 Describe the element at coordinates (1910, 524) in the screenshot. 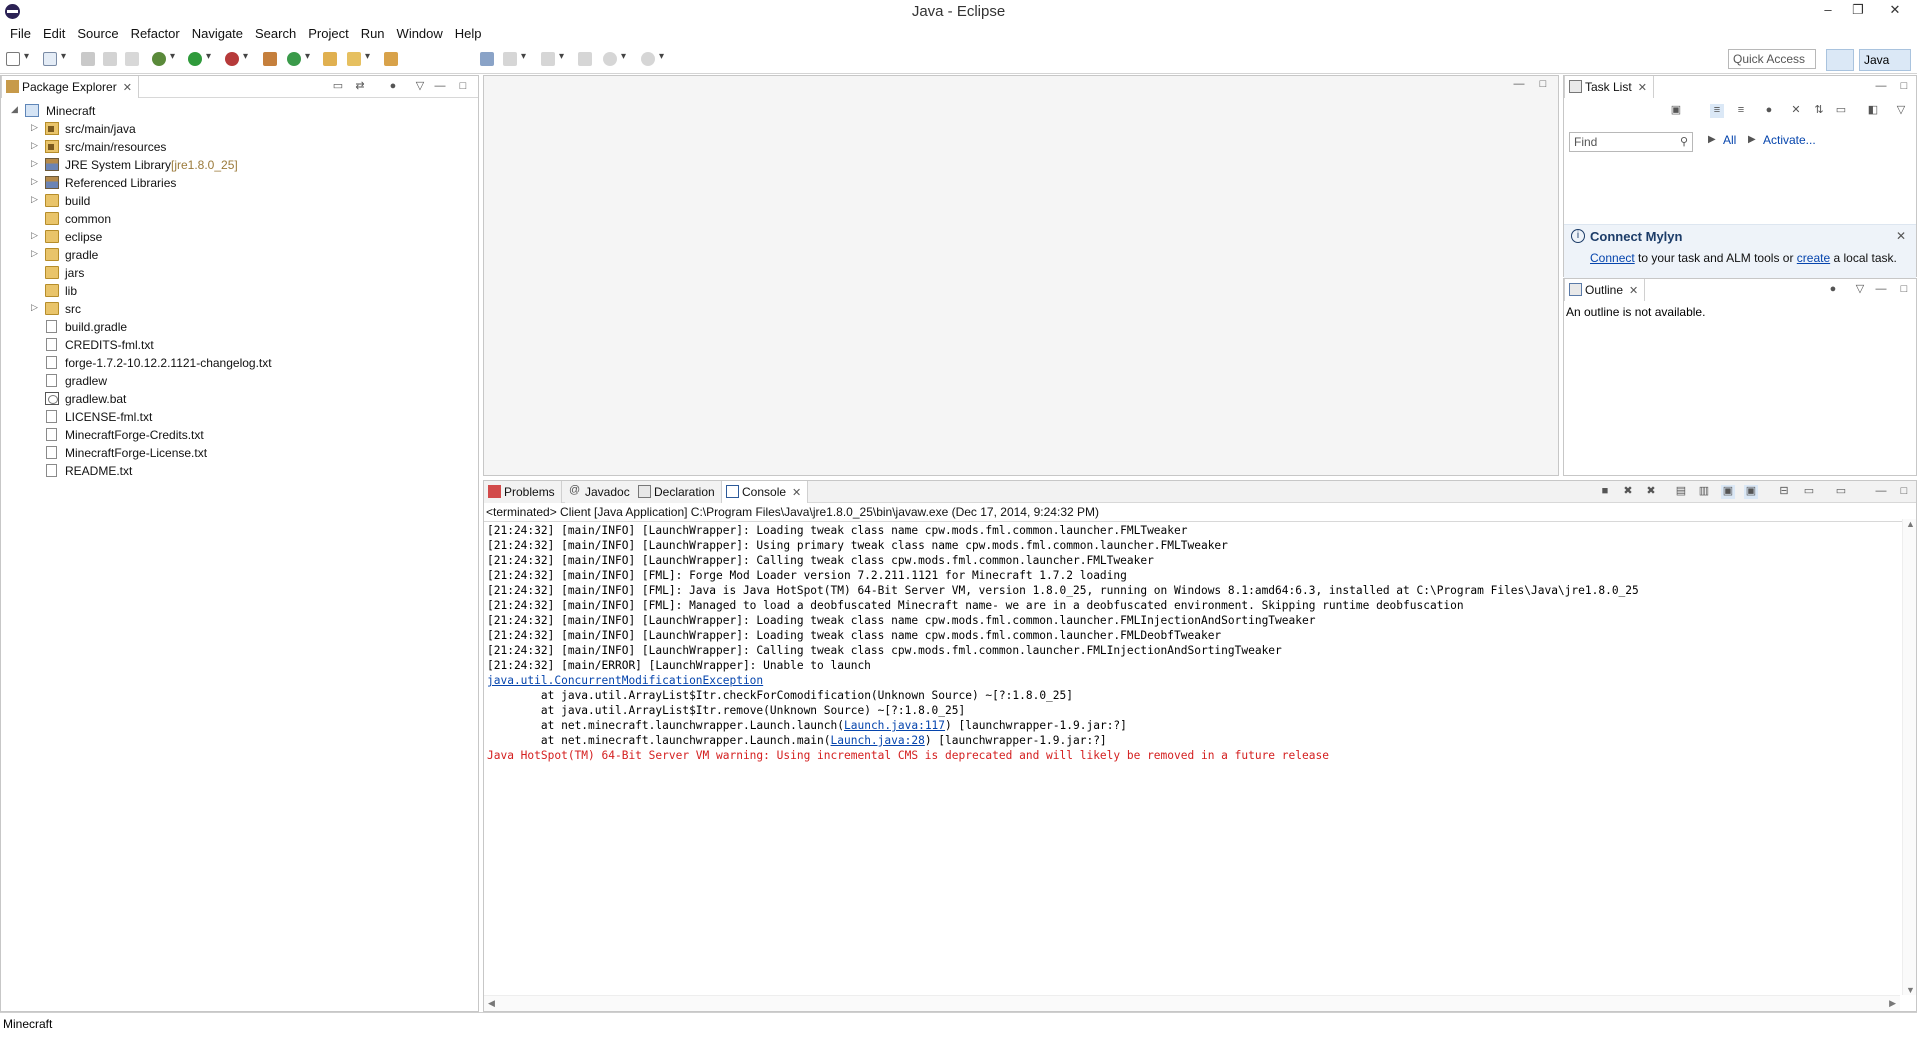

I see `scroll-up-icon: ▲` at that location.